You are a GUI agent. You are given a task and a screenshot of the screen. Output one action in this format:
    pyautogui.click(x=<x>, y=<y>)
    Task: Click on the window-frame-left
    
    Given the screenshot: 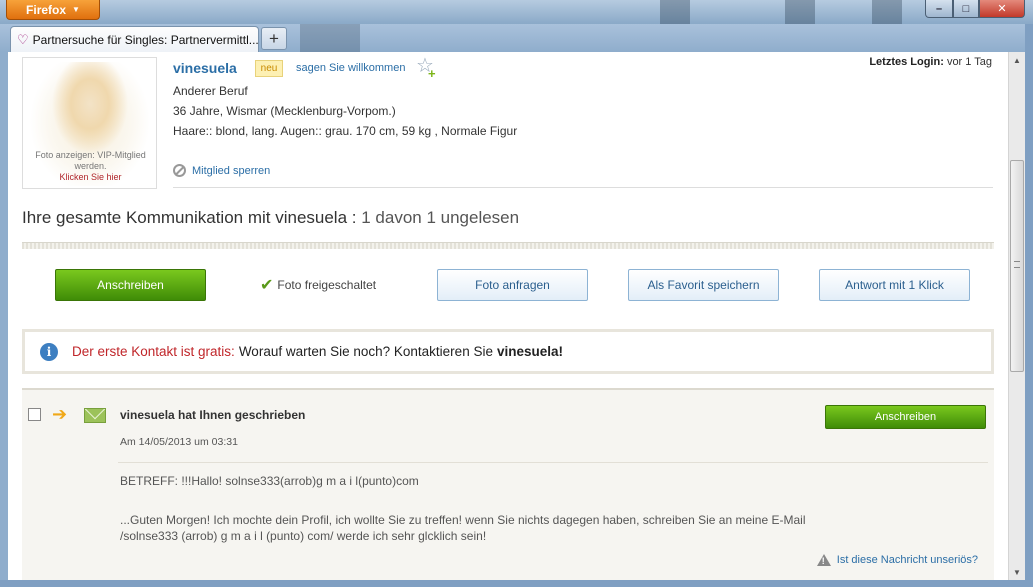 What is the action you would take?
    pyautogui.click(x=4, y=316)
    